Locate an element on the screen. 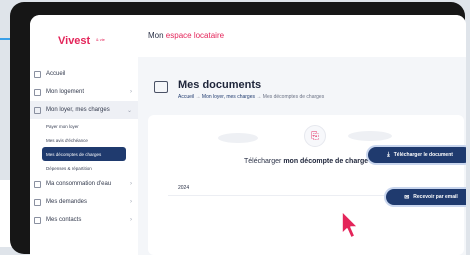 This screenshot has height=255, width=470. sidebar-item-label: Accueil is located at coordinates (56, 74).